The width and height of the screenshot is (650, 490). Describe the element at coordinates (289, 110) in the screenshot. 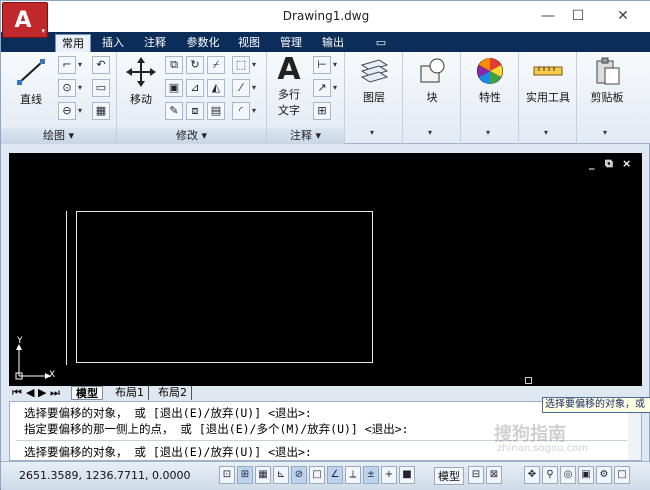

I see `mtext-label-line2: 文字` at that location.